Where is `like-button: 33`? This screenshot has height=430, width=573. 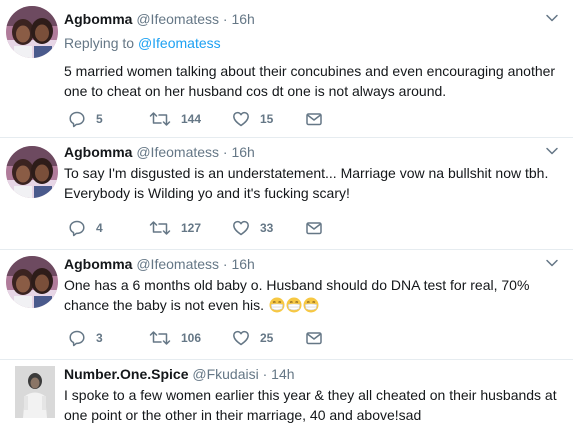 like-button: 33 is located at coordinates (252, 228).